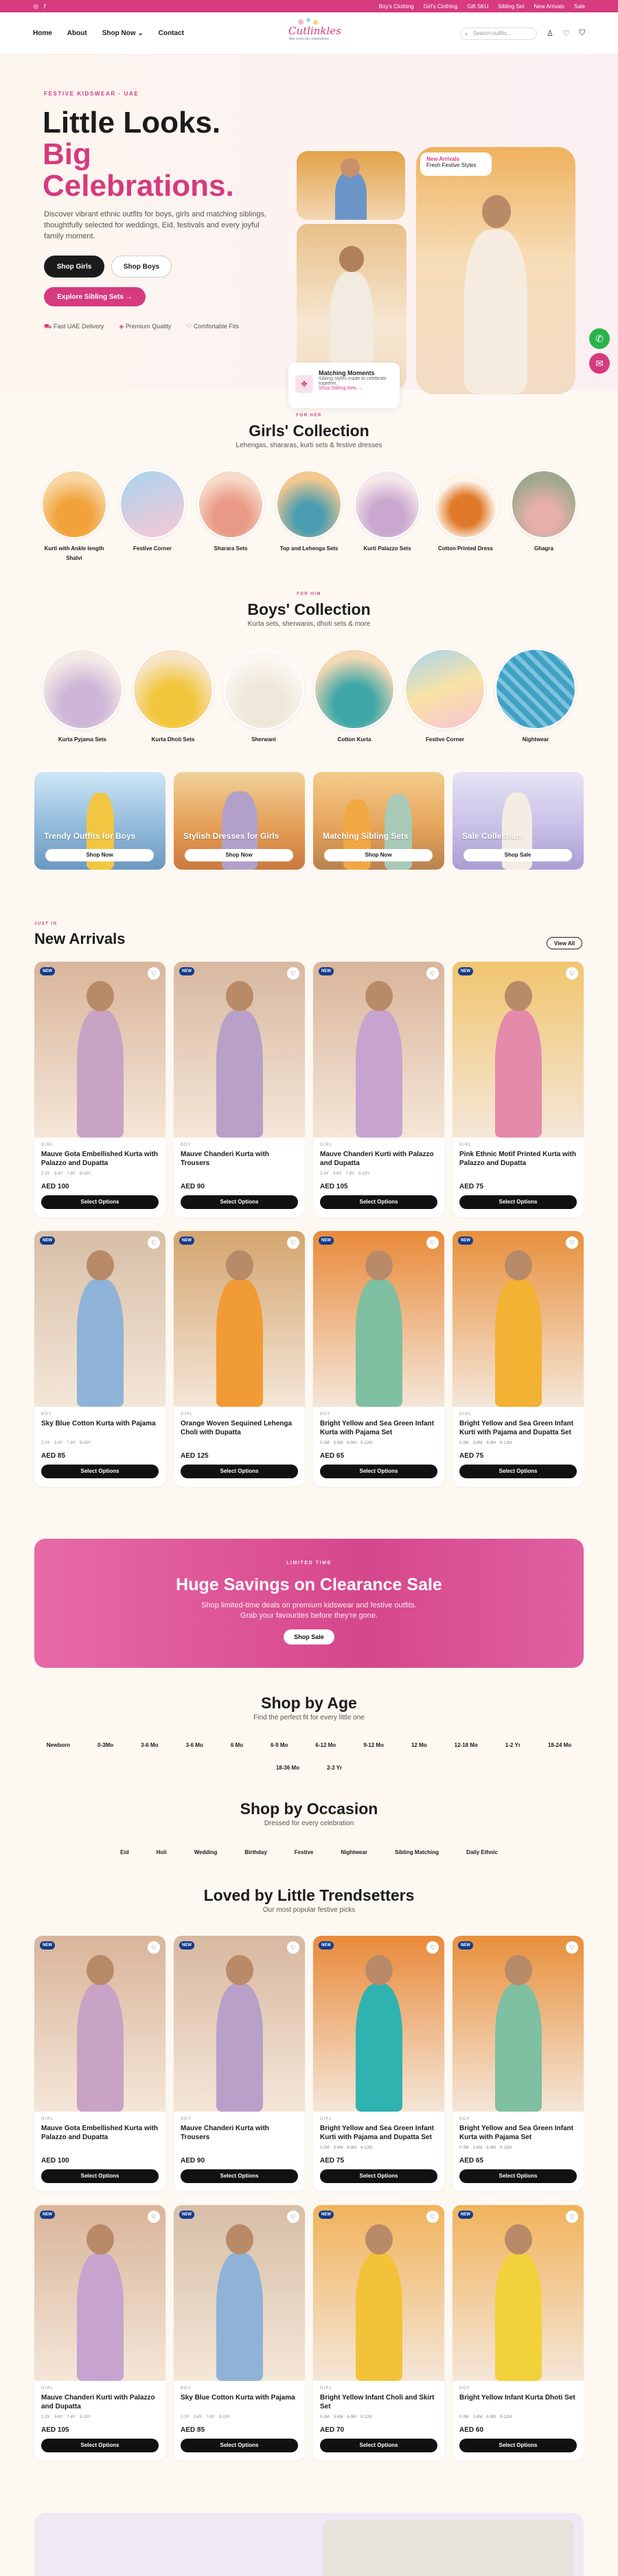  What do you see at coordinates (100, 1428) in the screenshot?
I see `product-name: Sky Blue Cotton Kurta with Pajama` at bounding box center [100, 1428].